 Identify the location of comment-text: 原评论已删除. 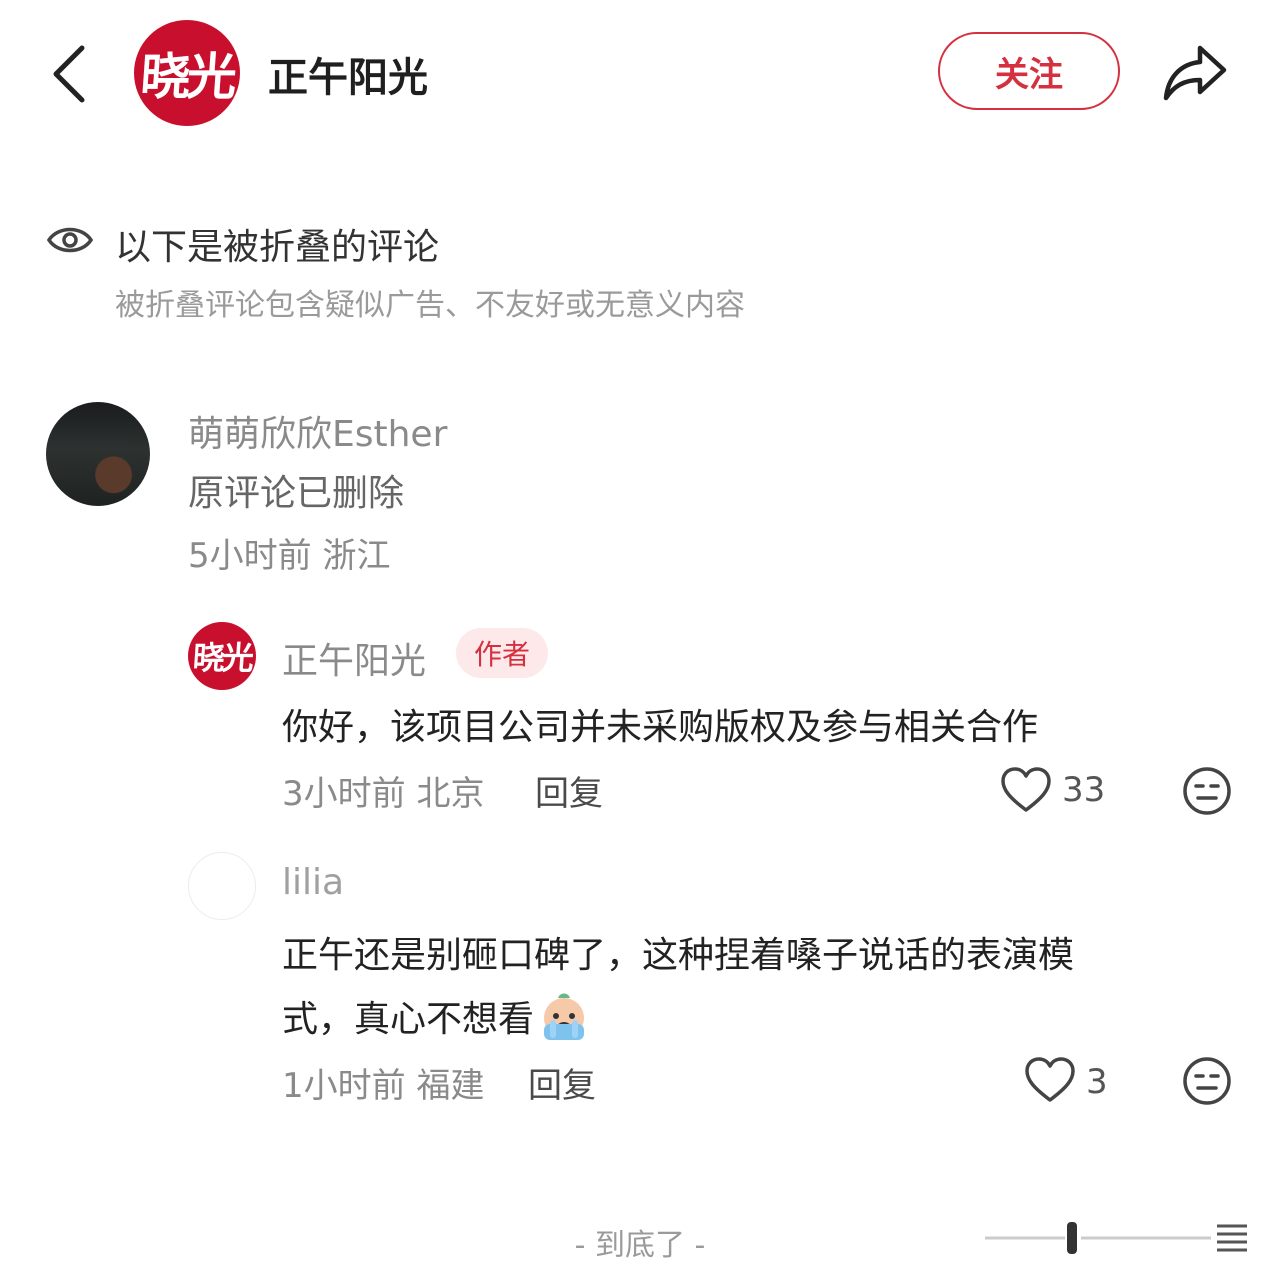
(296, 493).